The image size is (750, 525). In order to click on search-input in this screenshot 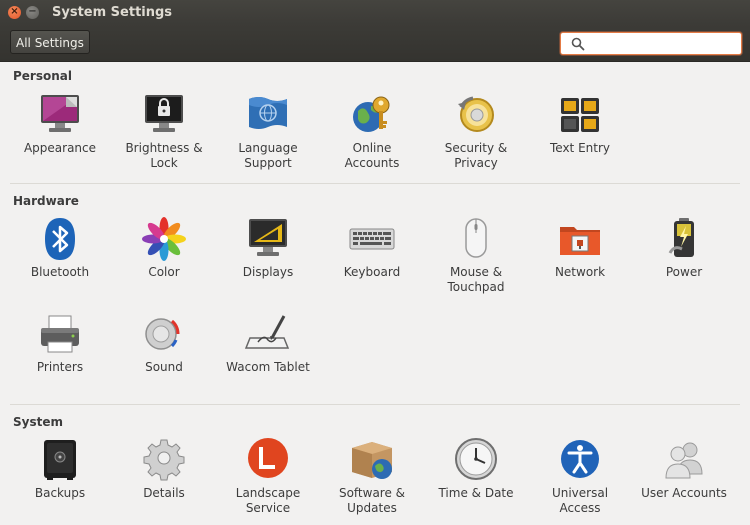, I will do `click(663, 43)`.